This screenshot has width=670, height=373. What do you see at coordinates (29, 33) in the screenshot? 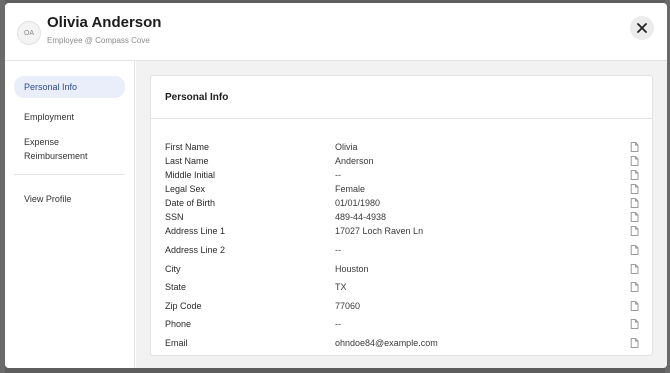
I see `avatar: OA` at bounding box center [29, 33].